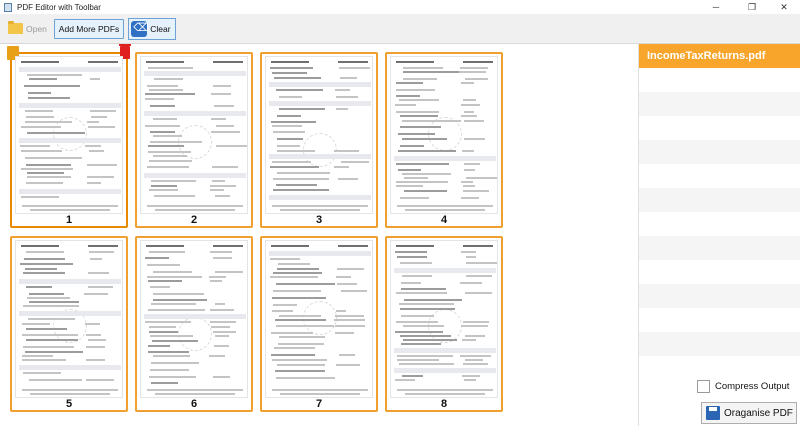 The width and height of the screenshot is (800, 426). I want to click on page-number: 3, so click(319, 220).